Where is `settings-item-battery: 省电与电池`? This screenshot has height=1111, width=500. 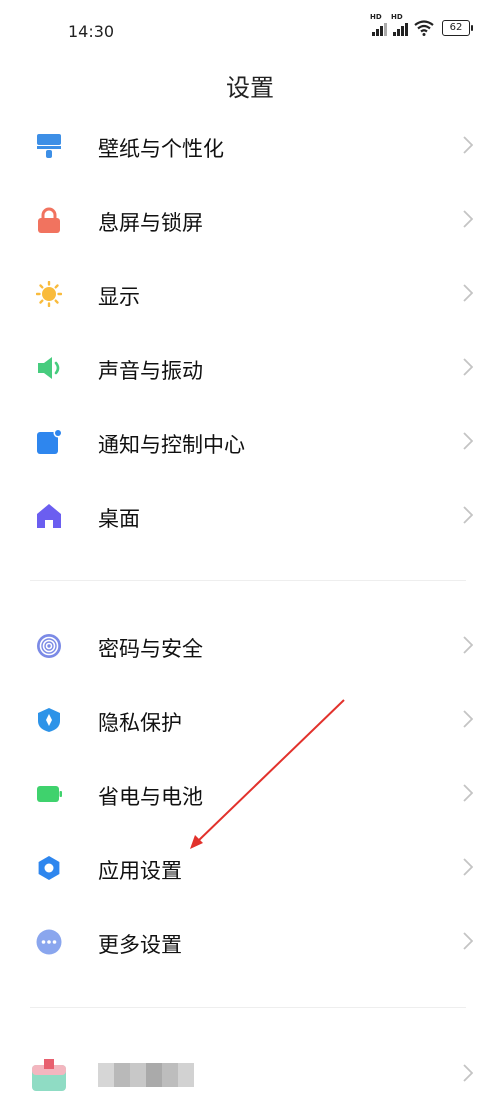 settings-item-battery: 省电与电池 is located at coordinates (250, 794).